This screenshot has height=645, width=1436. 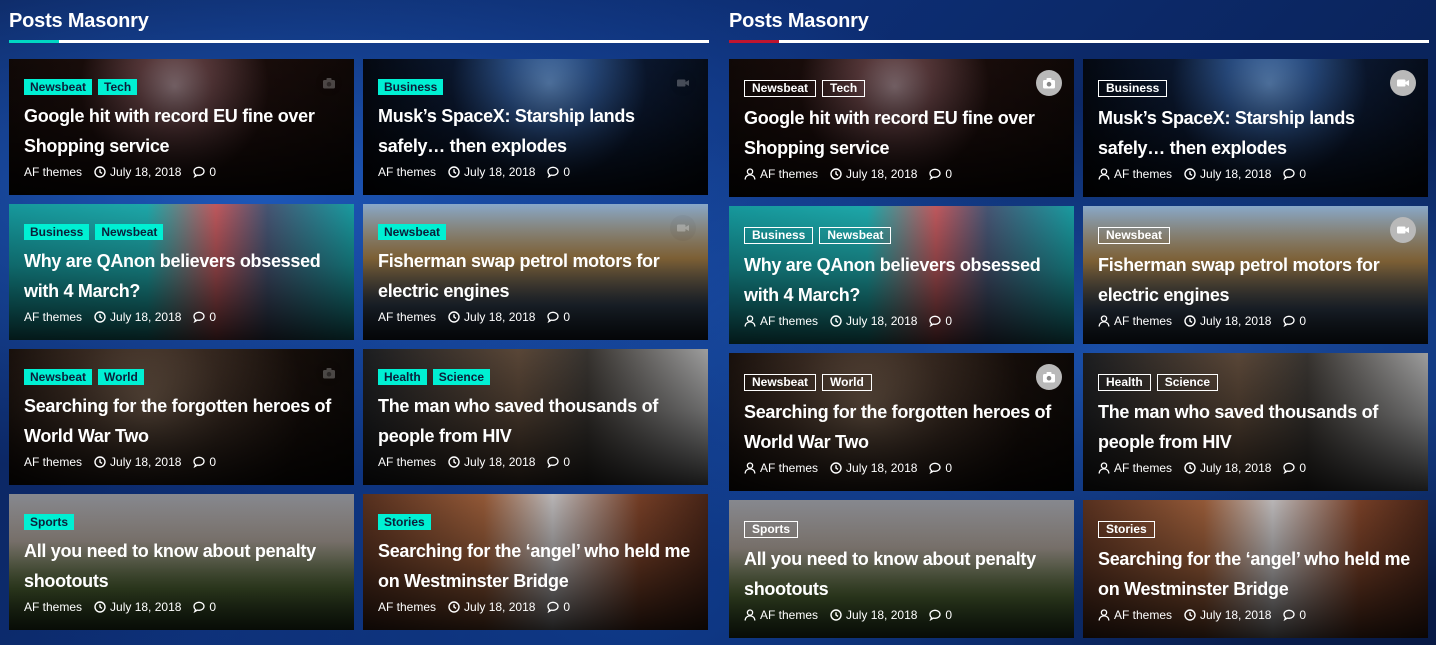 What do you see at coordinates (1256, 235) in the screenshot?
I see `post-categories: Newsbeat` at bounding box center [1256, 235].